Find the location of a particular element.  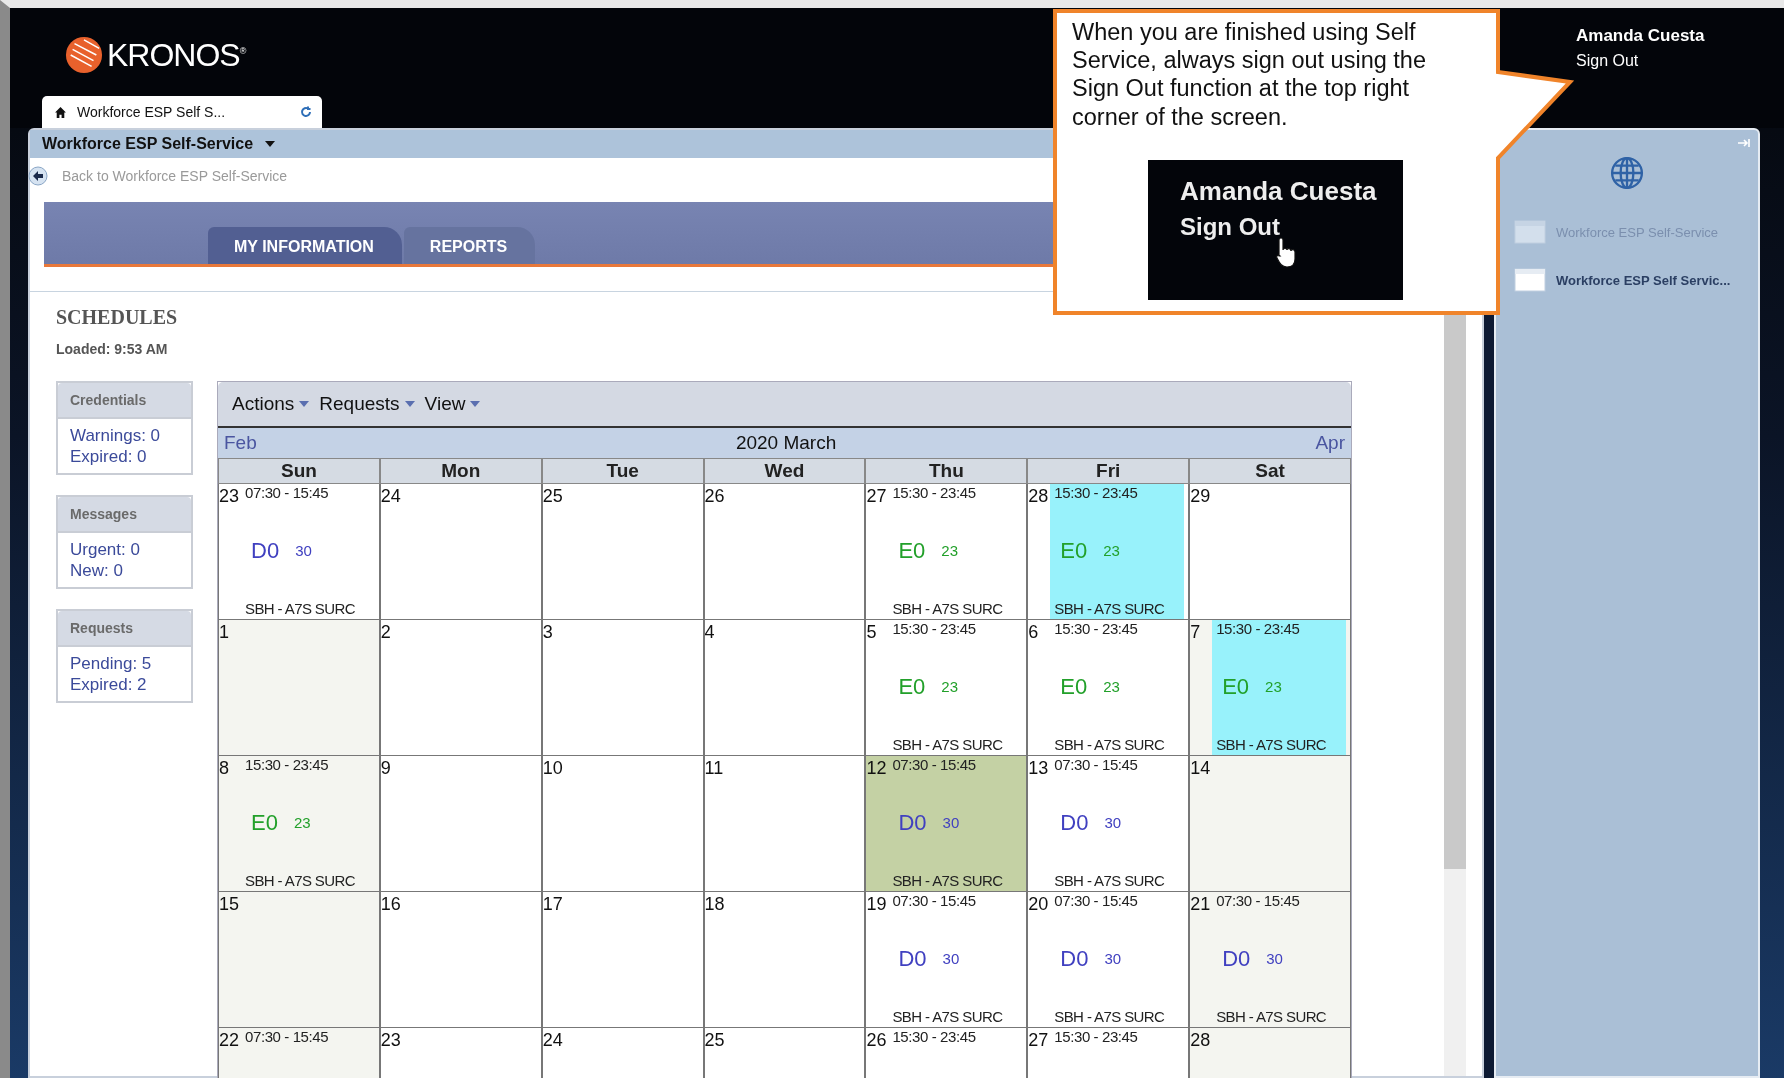

weekday-header: Sun is located at coordinates (299, 471).